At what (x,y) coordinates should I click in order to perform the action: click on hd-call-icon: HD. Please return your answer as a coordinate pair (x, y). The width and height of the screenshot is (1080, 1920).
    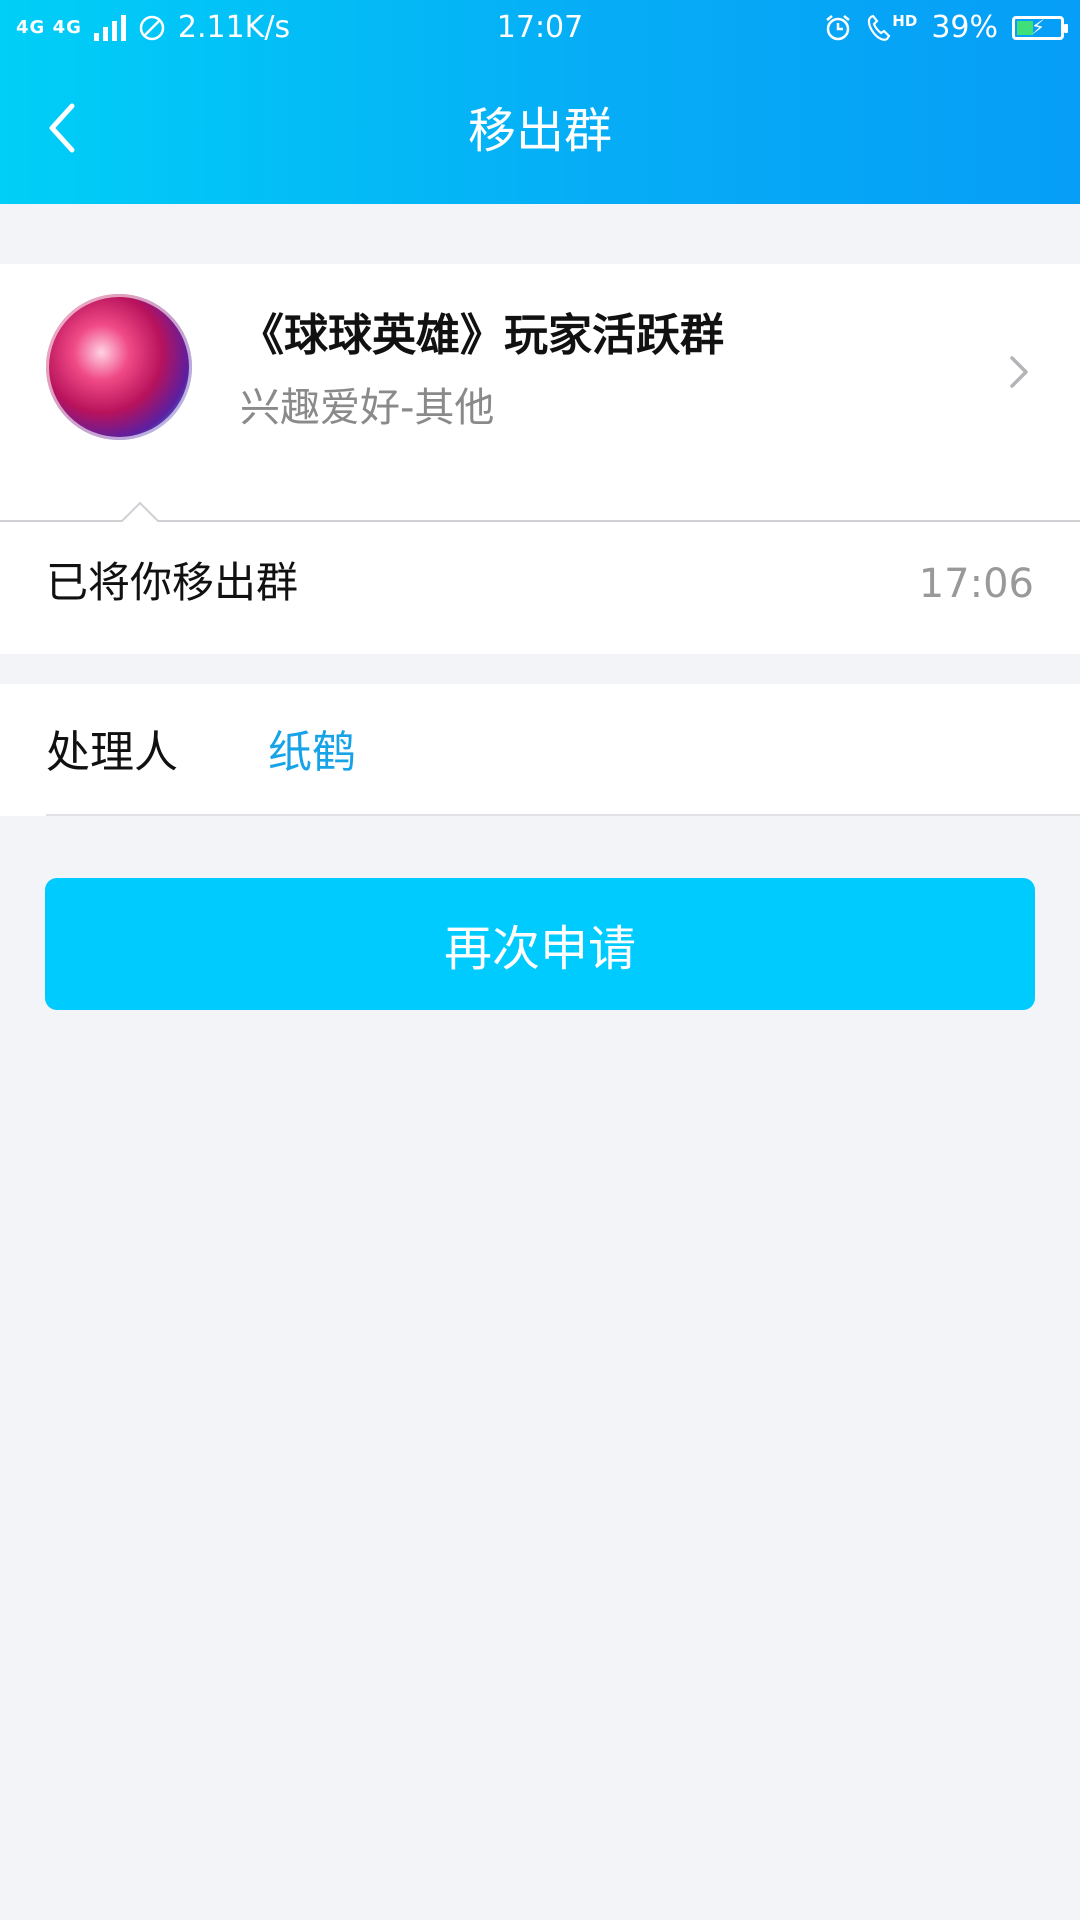
    Looking at the image, I should click on (891, 28).